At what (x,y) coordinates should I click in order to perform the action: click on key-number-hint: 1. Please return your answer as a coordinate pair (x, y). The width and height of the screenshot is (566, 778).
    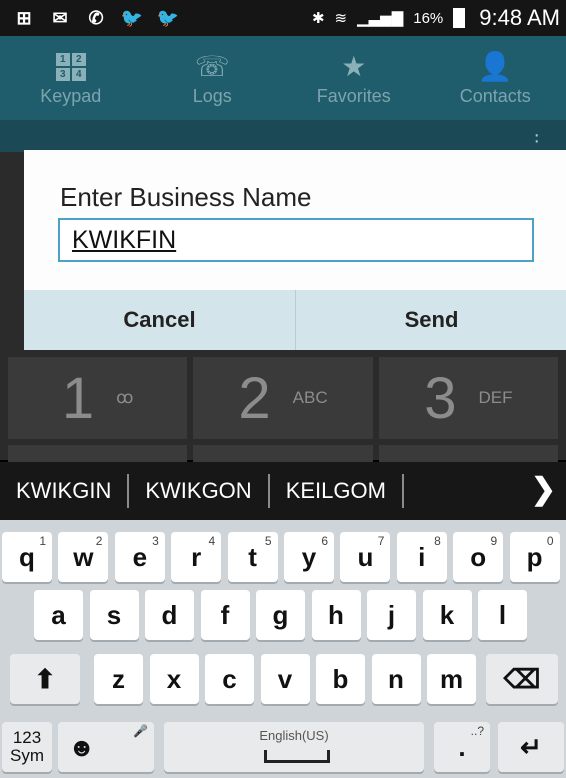
    Looking at the image, I should click on (42, 541).